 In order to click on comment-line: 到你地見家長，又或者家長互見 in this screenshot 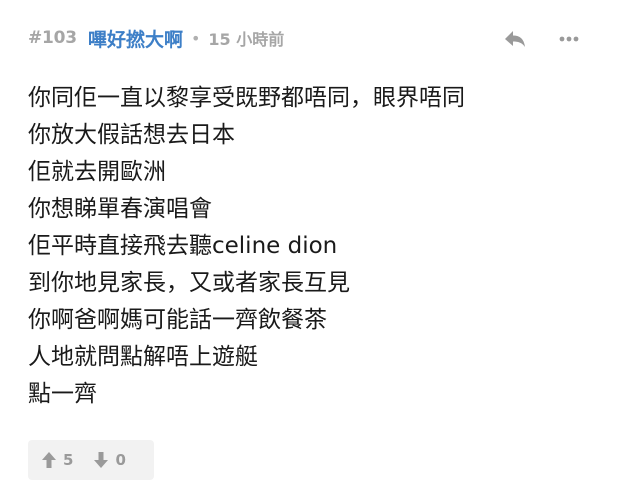, I will do `click(189, 283)`.